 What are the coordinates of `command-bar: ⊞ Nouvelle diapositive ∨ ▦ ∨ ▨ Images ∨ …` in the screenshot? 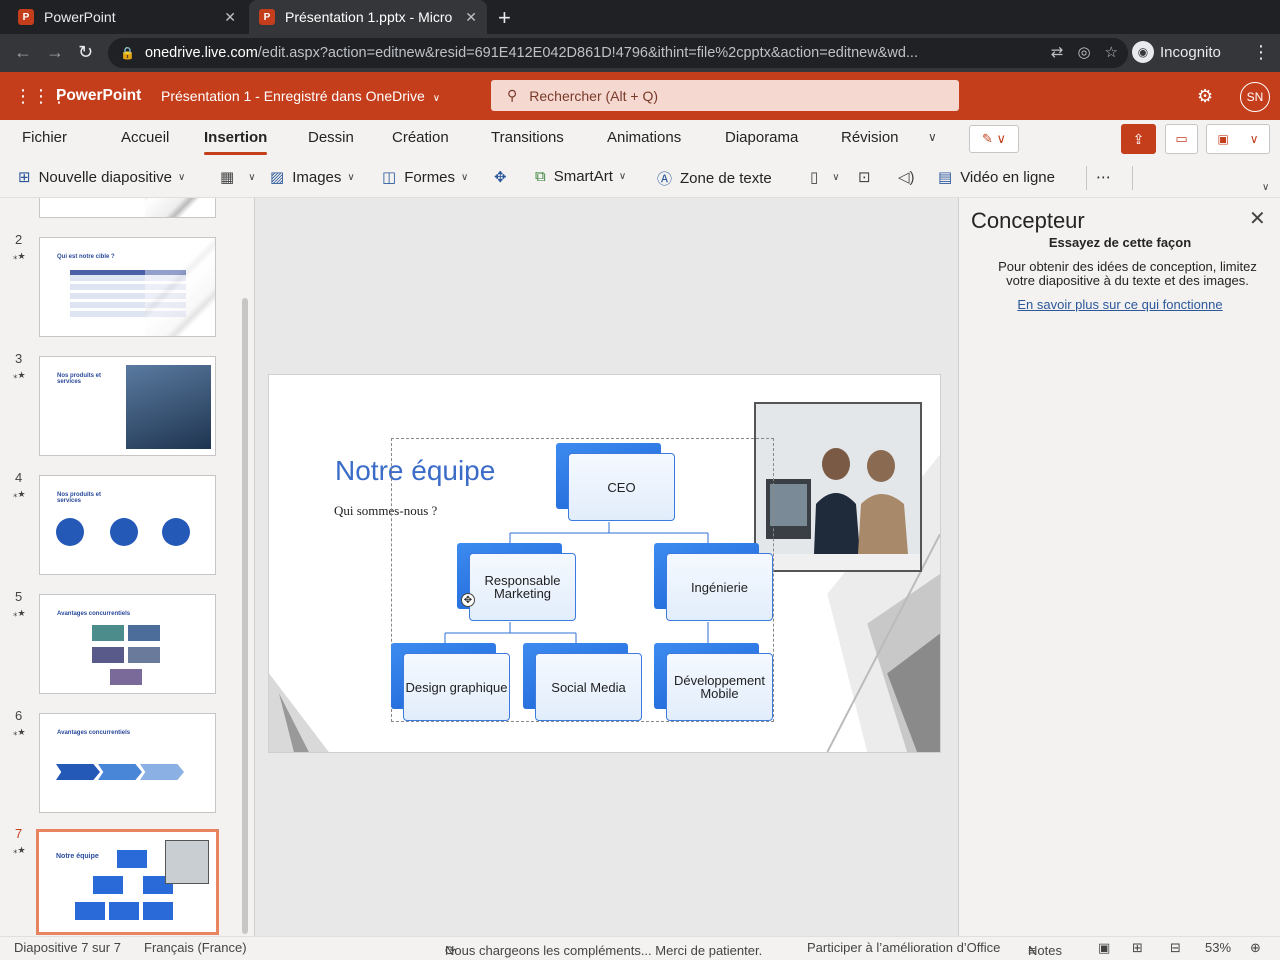 It's located at (640, 178).